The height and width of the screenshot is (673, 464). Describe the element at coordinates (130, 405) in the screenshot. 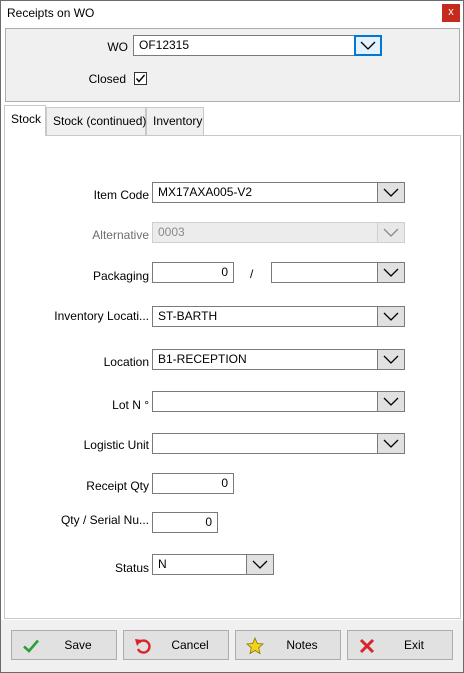

I see `lot-number-label: Lot N °` at that location.